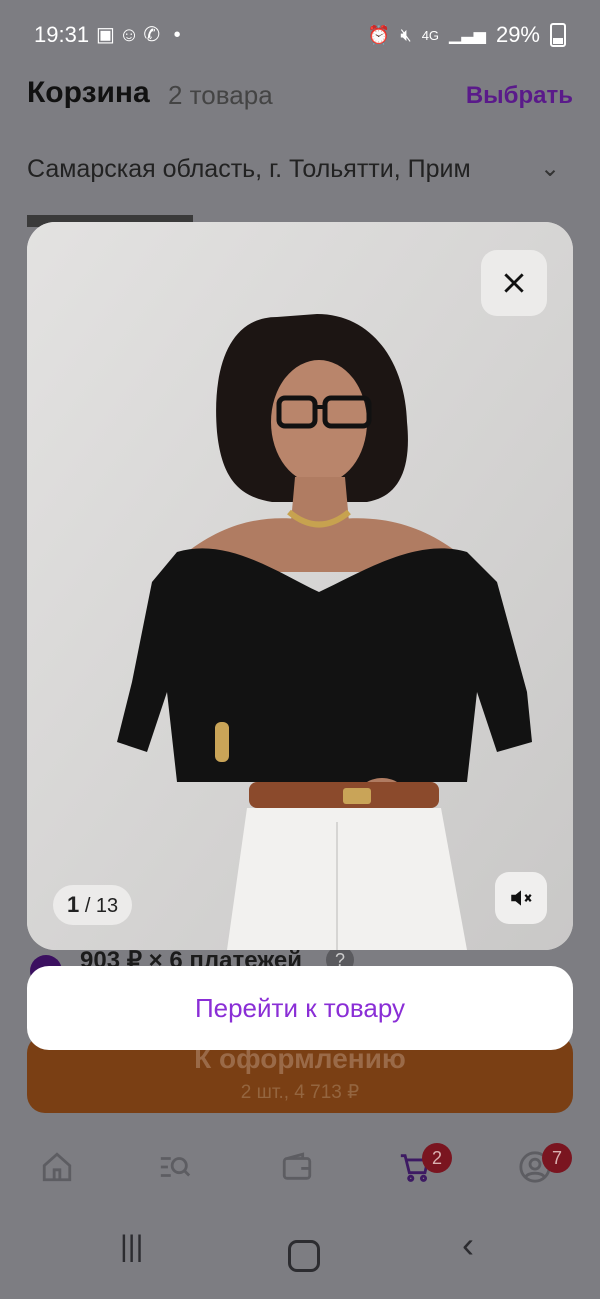 This screenshot has height=1299, width=600. I want to click on go-to-product-button: Перейти к товару, so click(300, 1008).